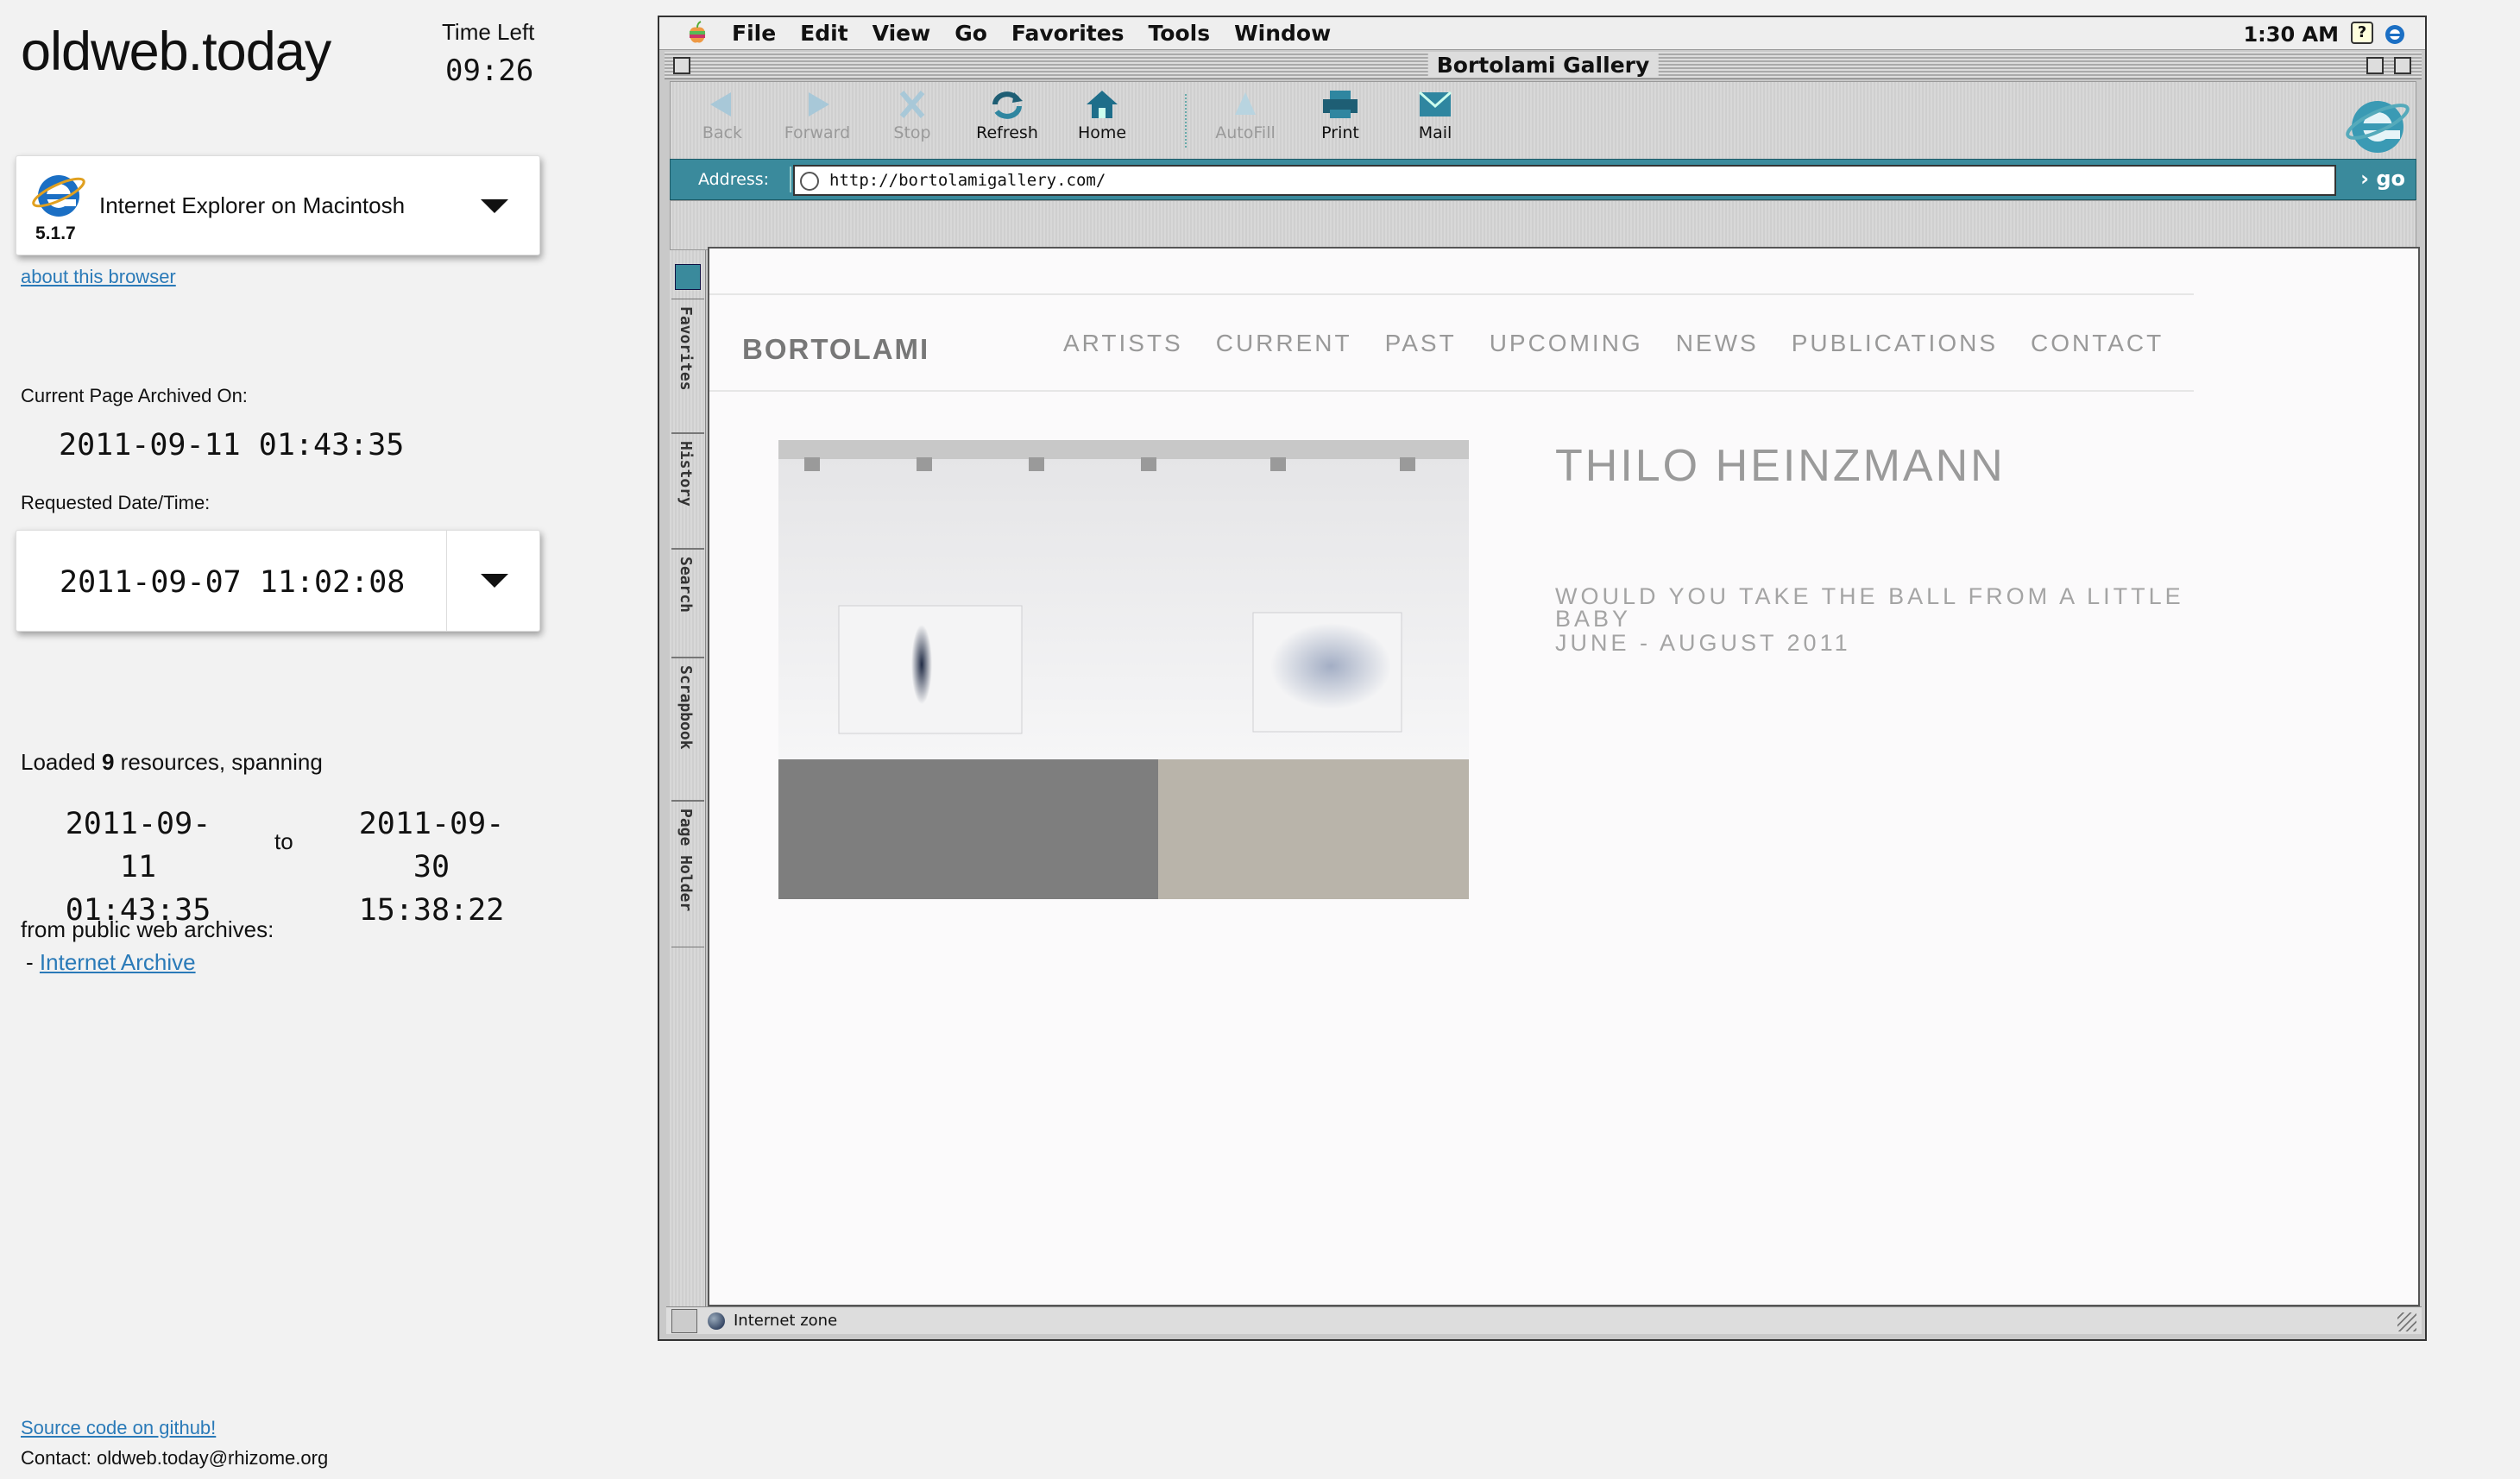  What do you see at coordinates (2362, 33) in the screenshot?
I see `help-icon: ?` at bounding box center [2362, 33].